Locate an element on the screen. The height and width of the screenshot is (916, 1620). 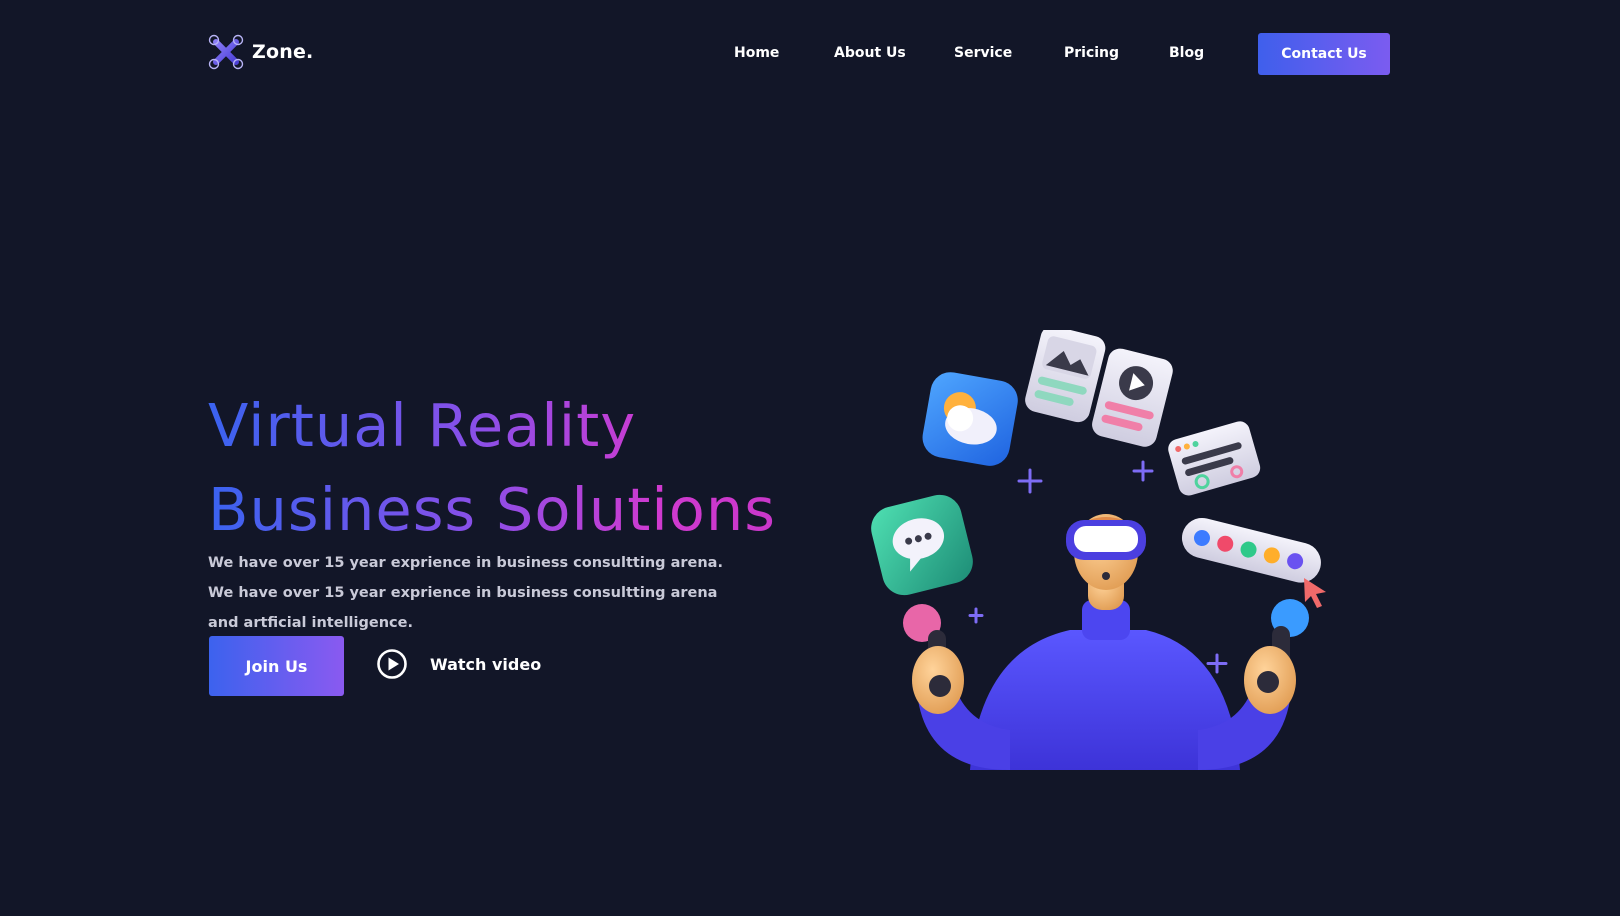
settings-card-icon is located at coordinates (1214, 458).